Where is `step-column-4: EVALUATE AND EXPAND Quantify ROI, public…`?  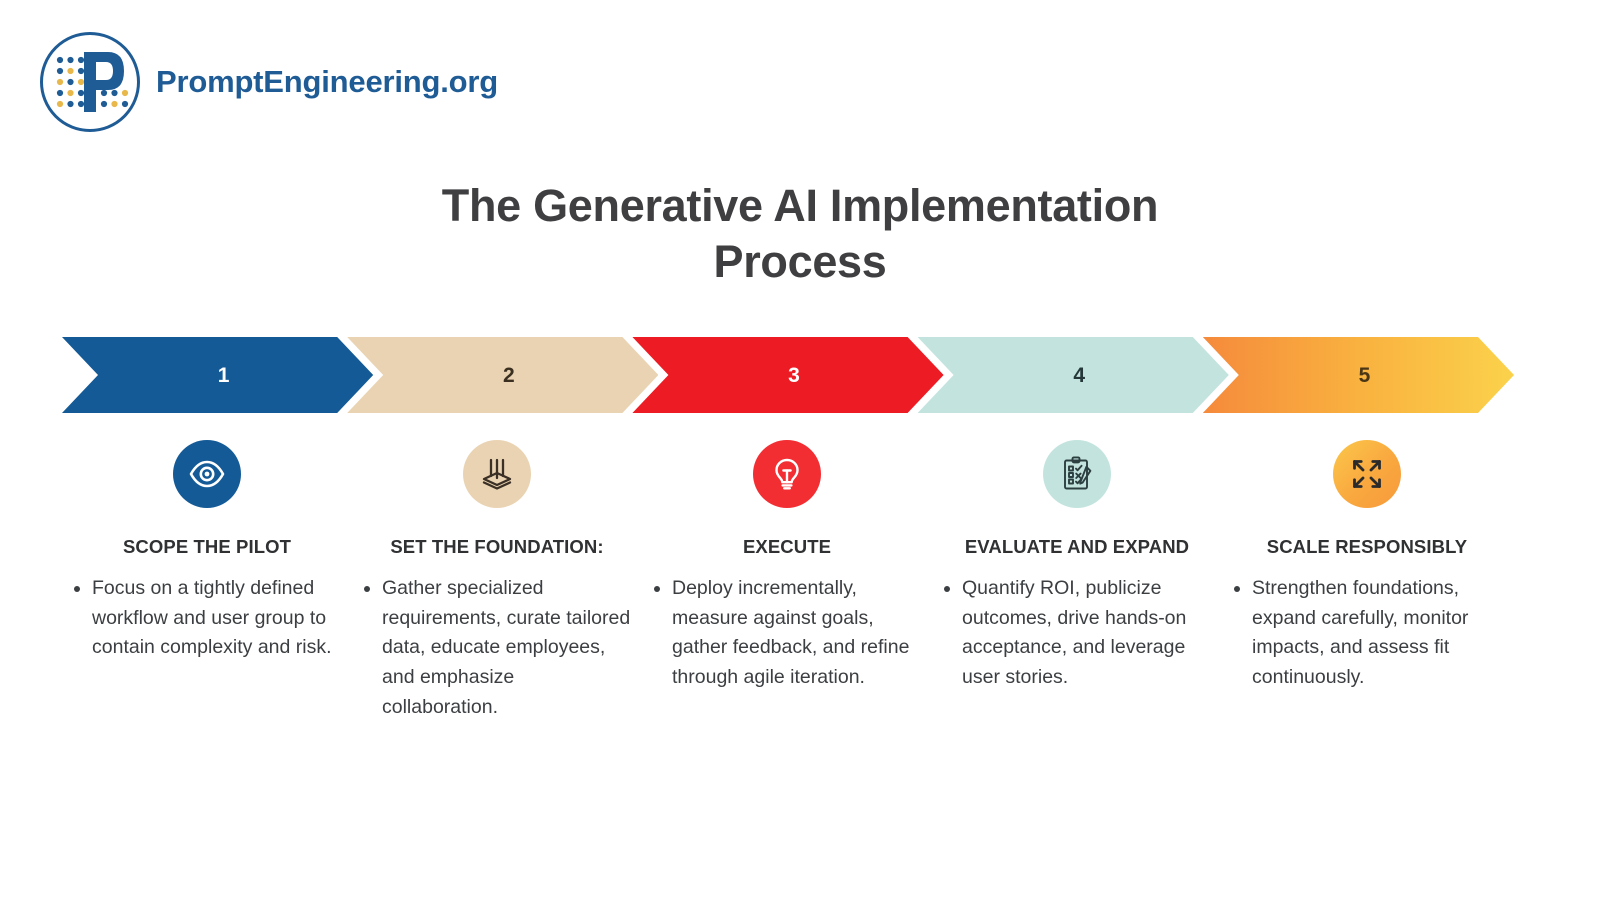
step-column-4: EVALUATE AND EXPAND Quantify ROI, public… is located at coordinates (1077, 581).